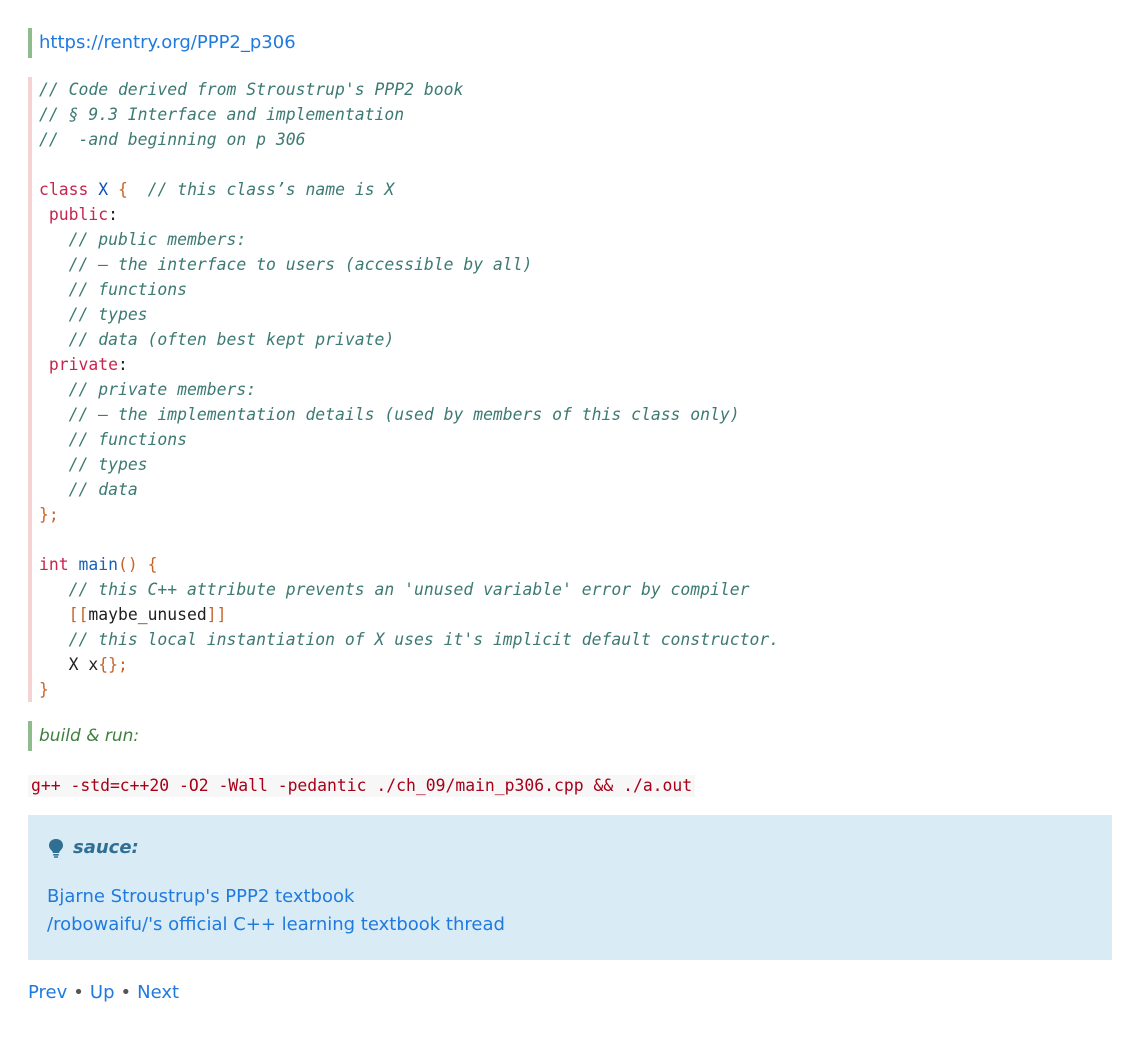 The image size is (1140, 1037). I want to click on code-declaration: X x, so click(83, 664).